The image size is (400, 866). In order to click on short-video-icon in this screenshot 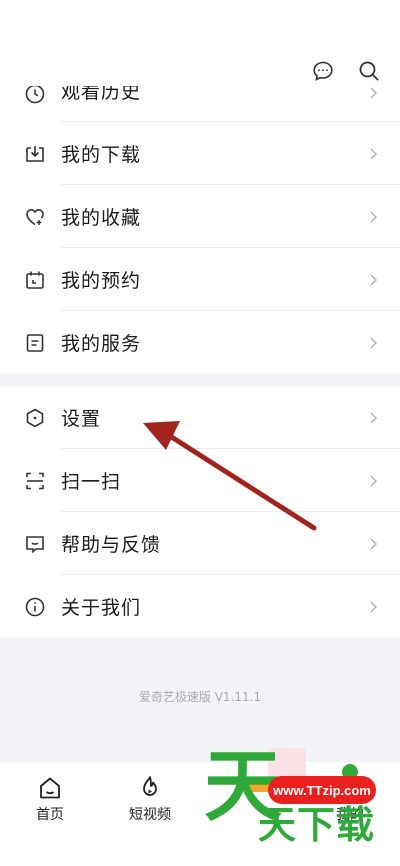, I will do `click(150, 786)`.